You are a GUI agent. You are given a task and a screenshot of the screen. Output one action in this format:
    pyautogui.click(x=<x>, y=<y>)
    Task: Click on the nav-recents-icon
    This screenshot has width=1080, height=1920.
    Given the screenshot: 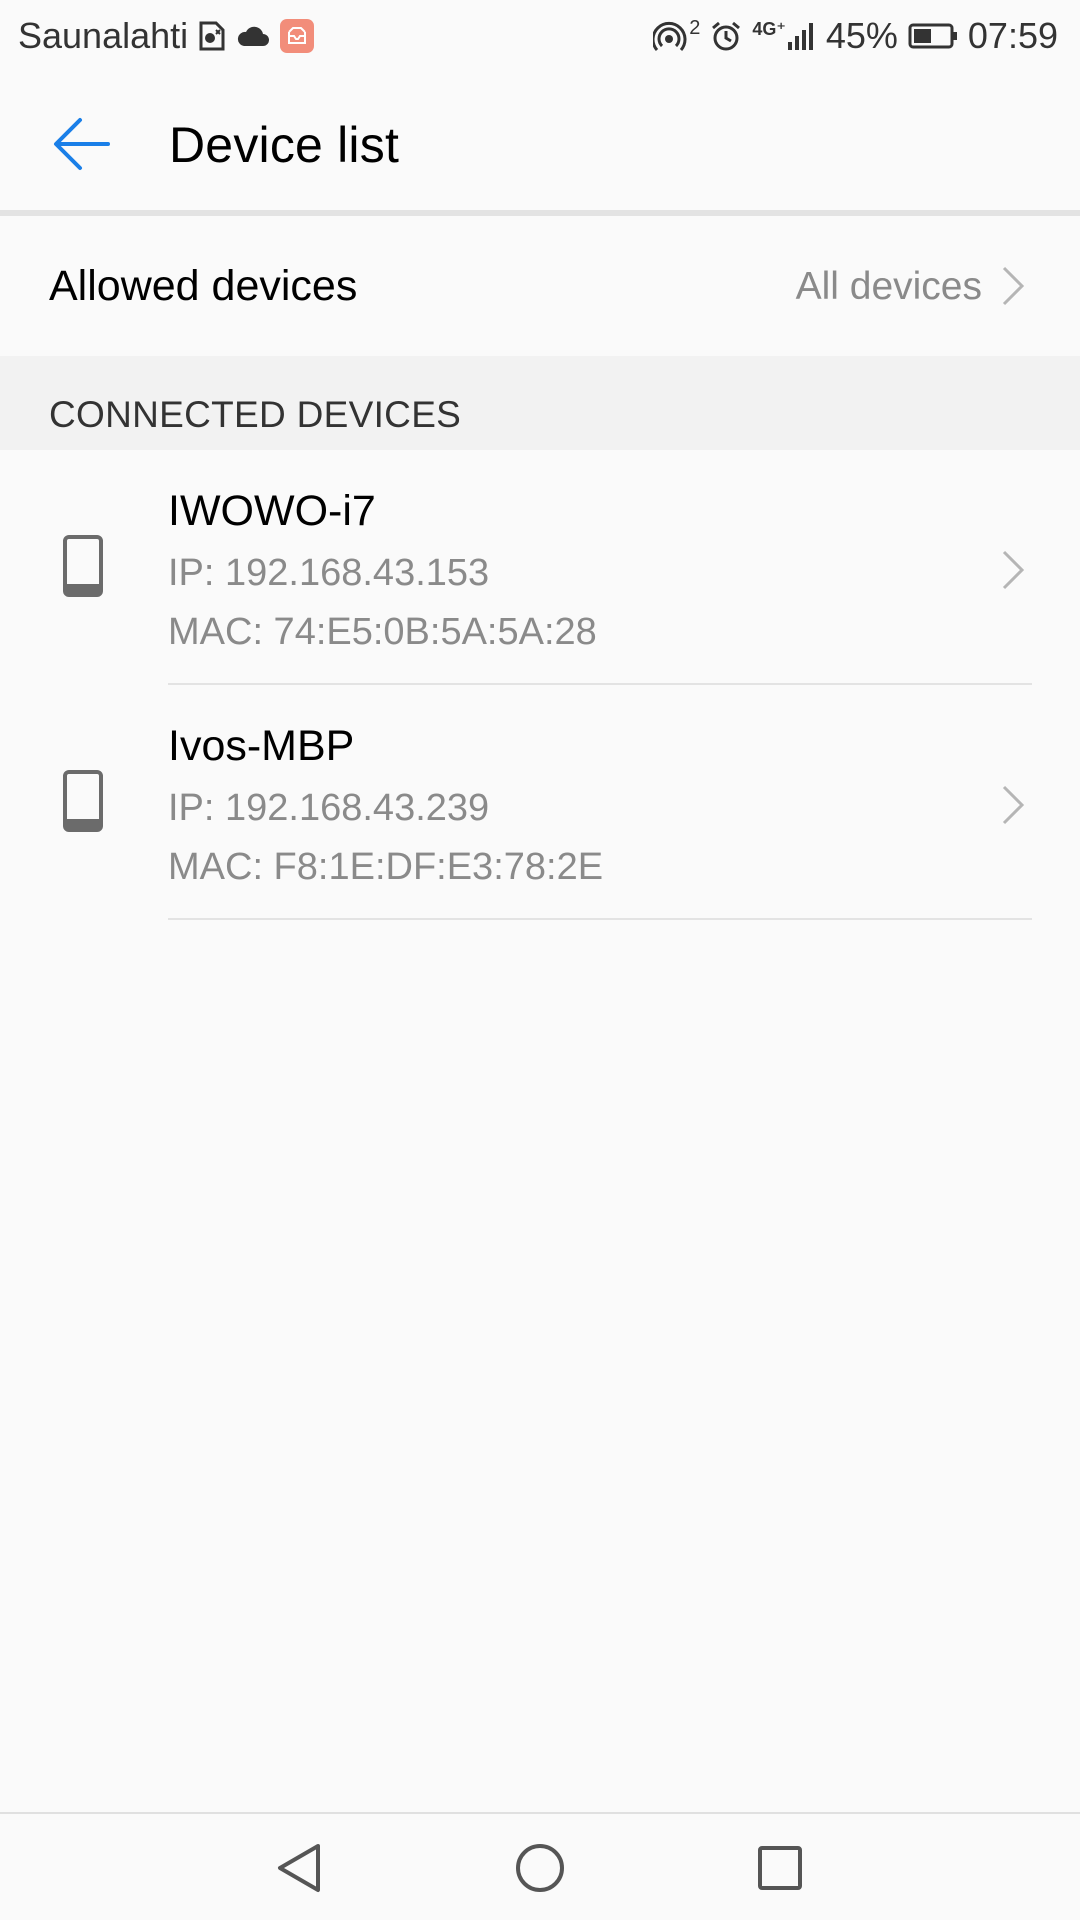 What is the action you would take?
    pyautogui.click(x=780, y=1868)
    